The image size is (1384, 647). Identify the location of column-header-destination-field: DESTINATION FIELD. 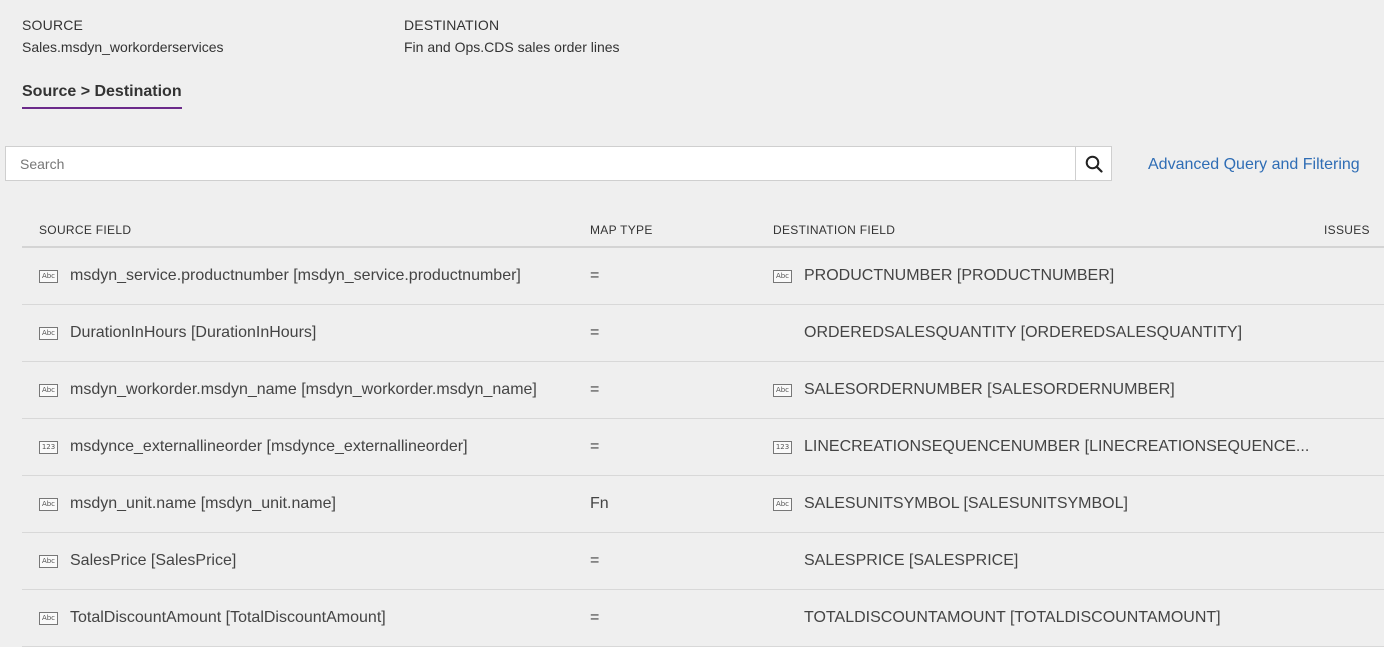
(834, 230).